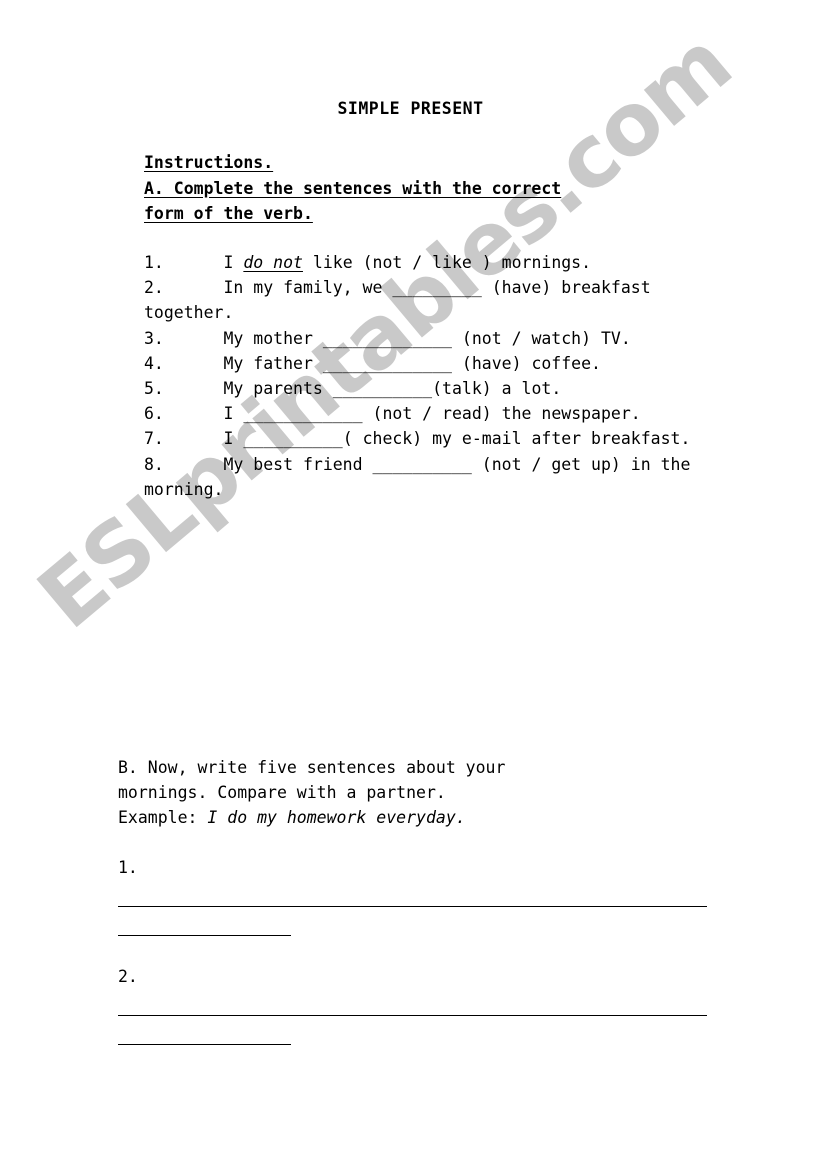 This screenshot has height=1169, width=821. What do you see at coordinates (154, 439) in the screenshot?
I see `question-number: 7.` at bounding box center [154, 439].